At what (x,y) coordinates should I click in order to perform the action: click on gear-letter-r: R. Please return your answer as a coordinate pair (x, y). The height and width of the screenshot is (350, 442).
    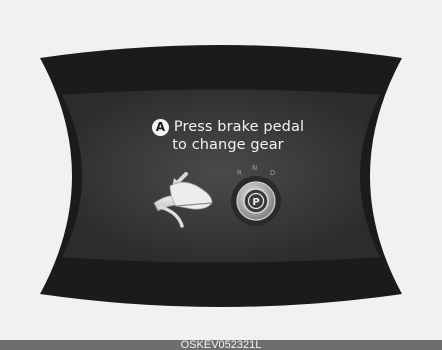
    Looking at the image, I should click on (239, 173).